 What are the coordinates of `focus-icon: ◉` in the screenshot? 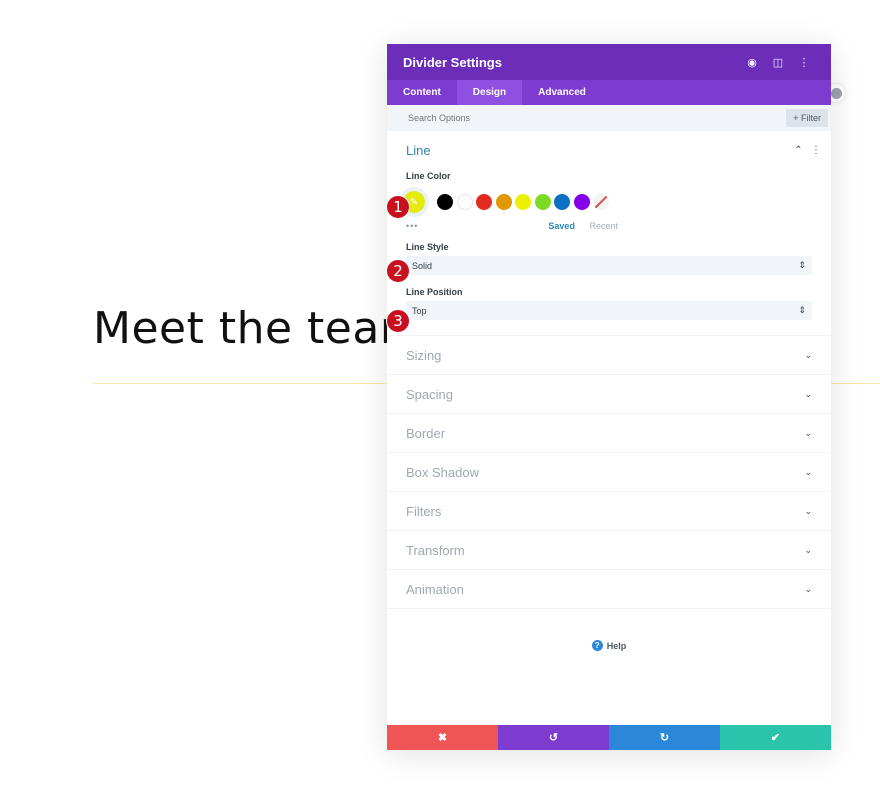 It's located at (752, 62).